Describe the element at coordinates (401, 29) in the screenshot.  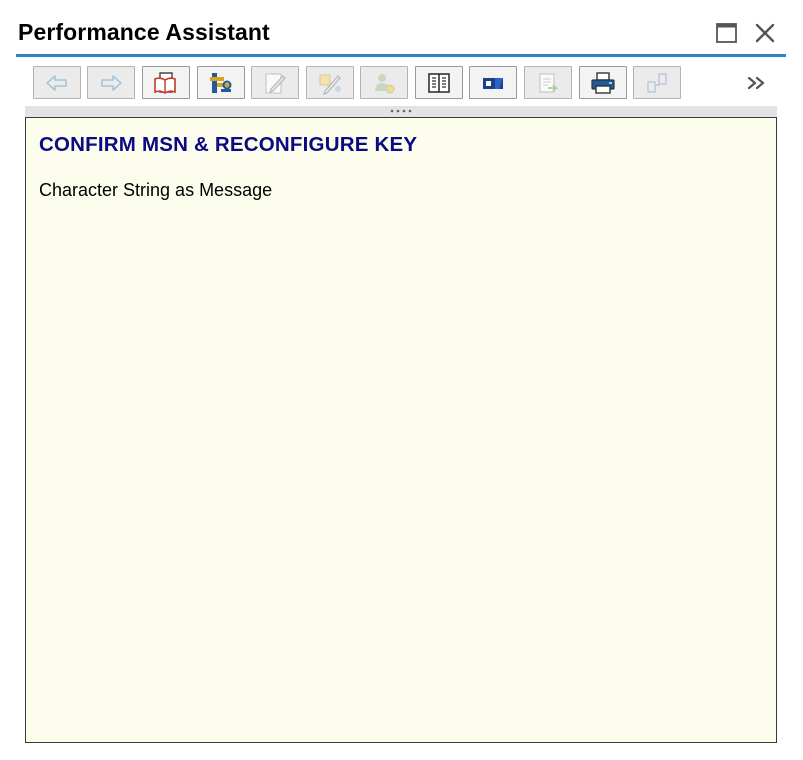
I see `title-bar: Performance Assistant` at that location.